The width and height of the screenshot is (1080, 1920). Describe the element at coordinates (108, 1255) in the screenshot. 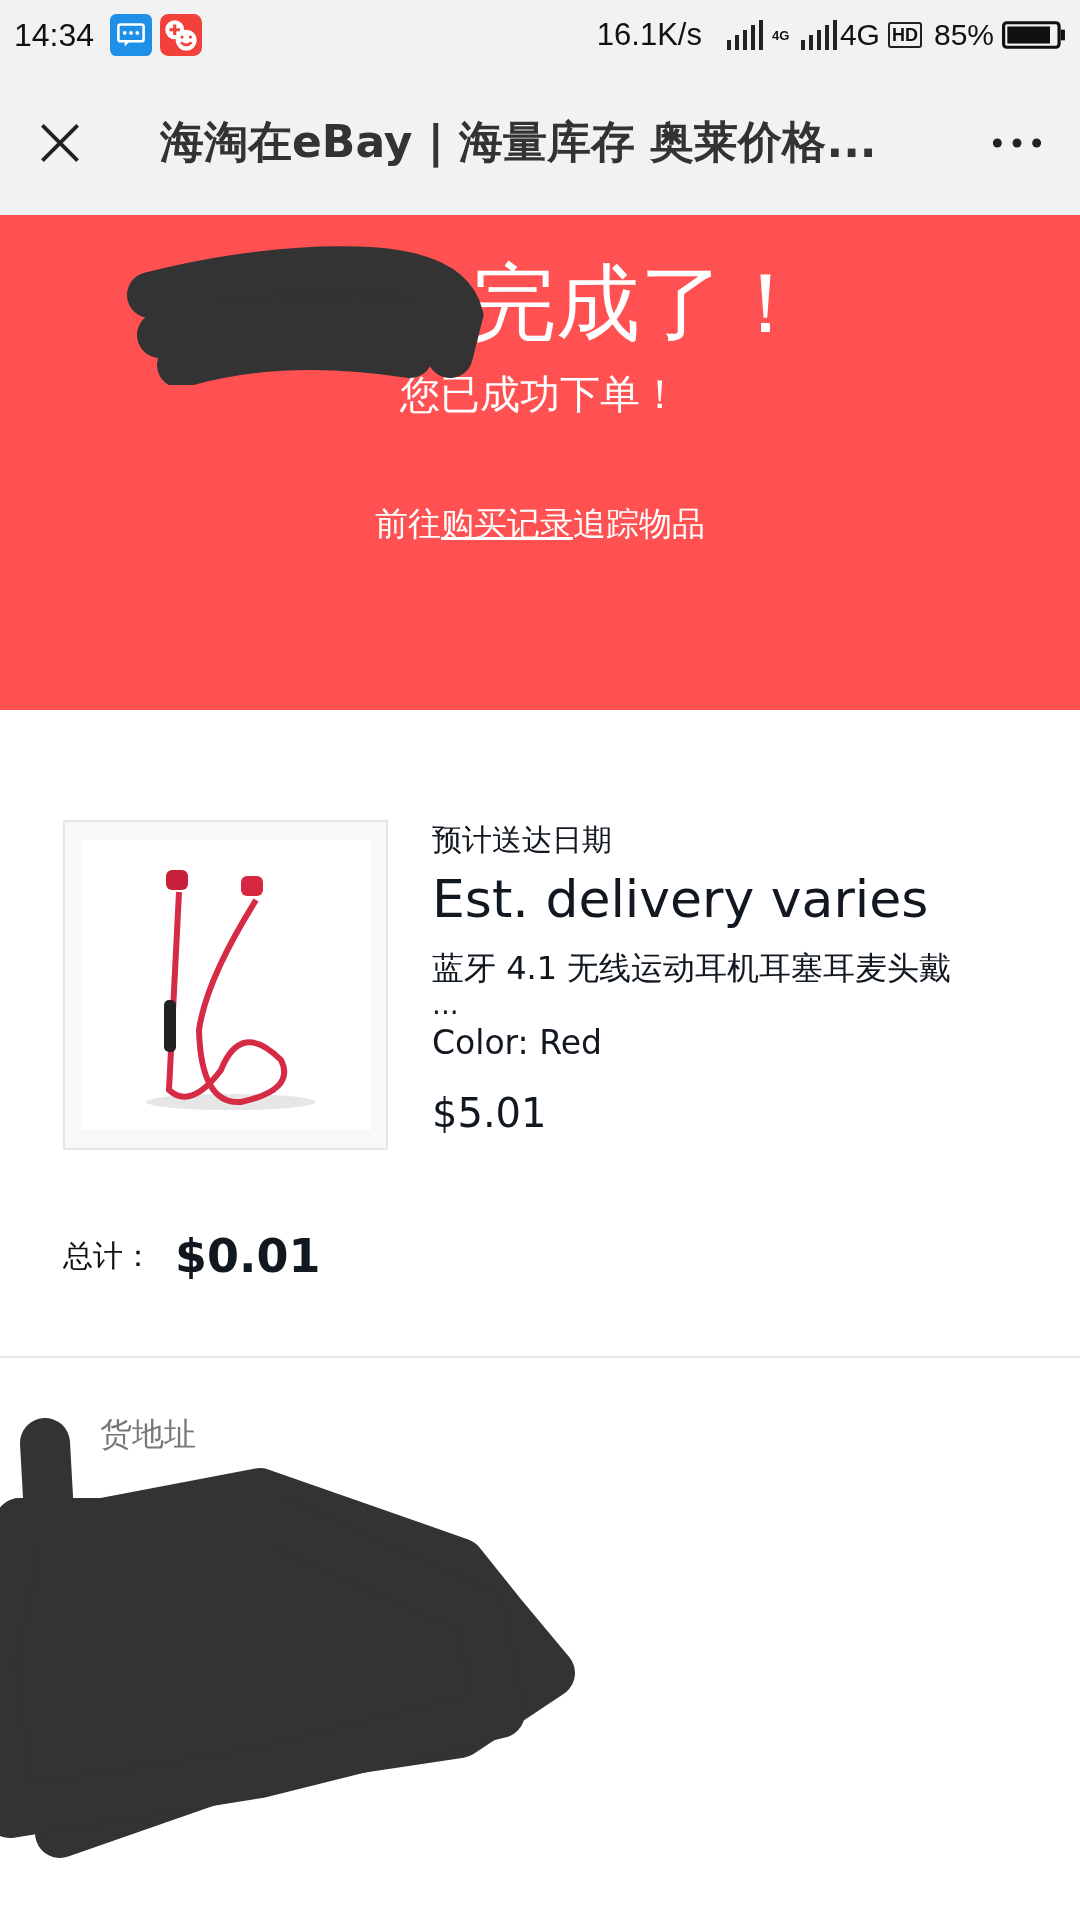

I see `total-label: 总计：` at that location.